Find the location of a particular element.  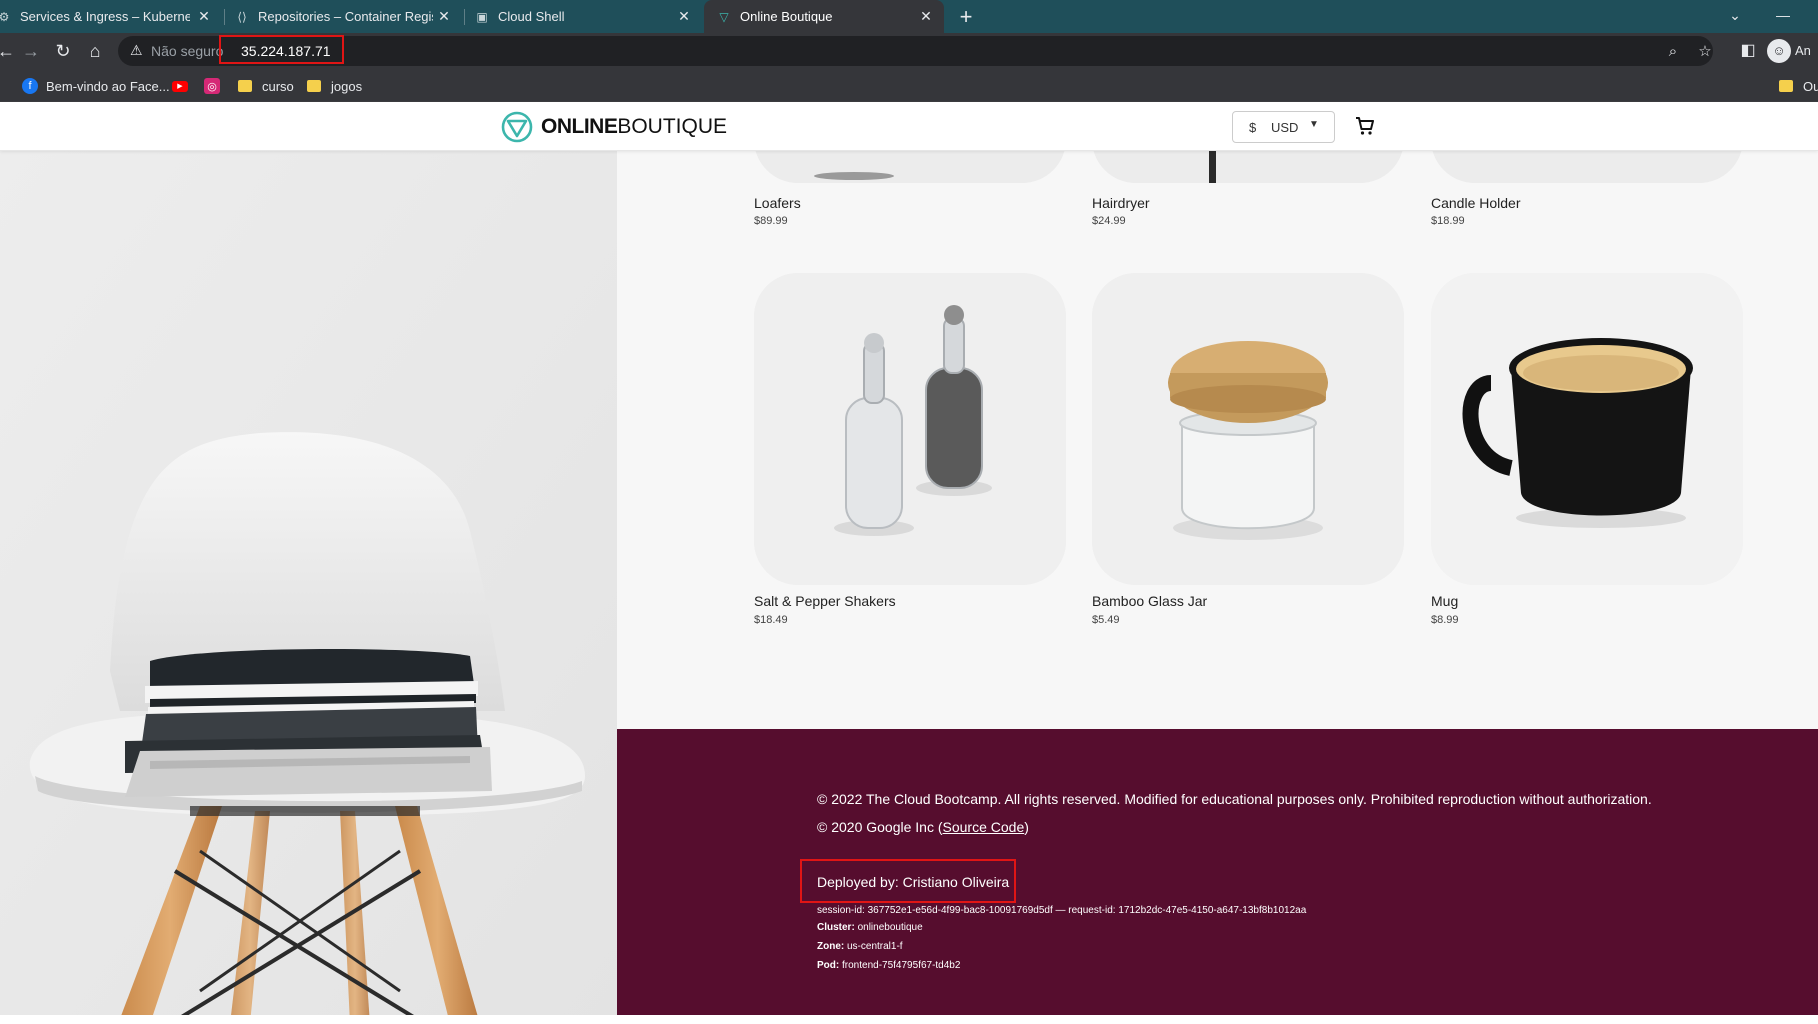

bookmark-instagram: ◎ is located at coordinates (216, 86).